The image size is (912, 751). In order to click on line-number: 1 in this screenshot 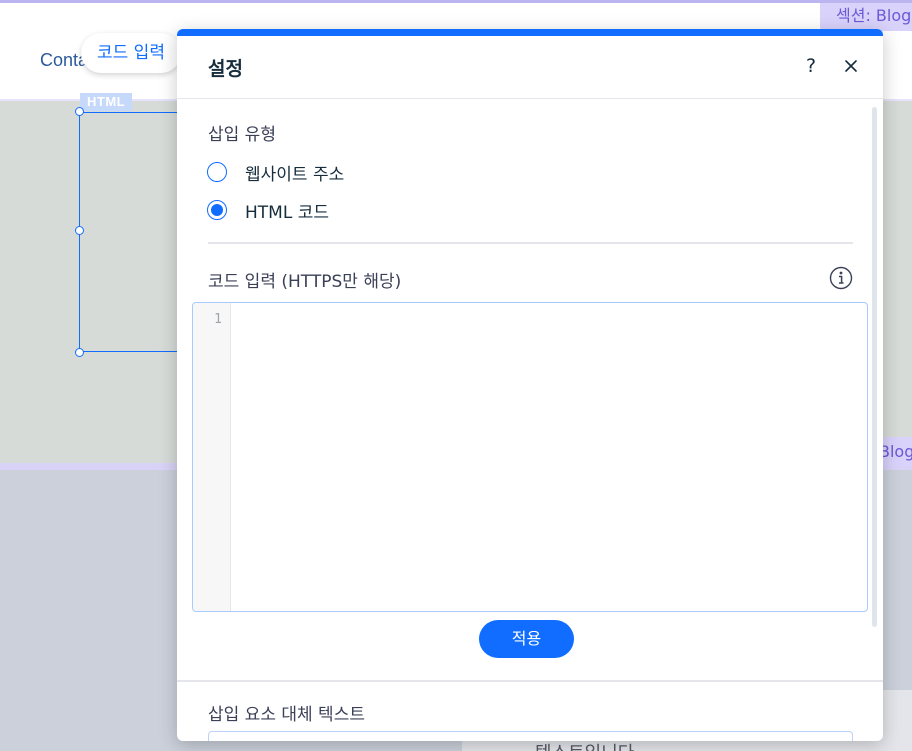, I will do `click(218, 319)`.